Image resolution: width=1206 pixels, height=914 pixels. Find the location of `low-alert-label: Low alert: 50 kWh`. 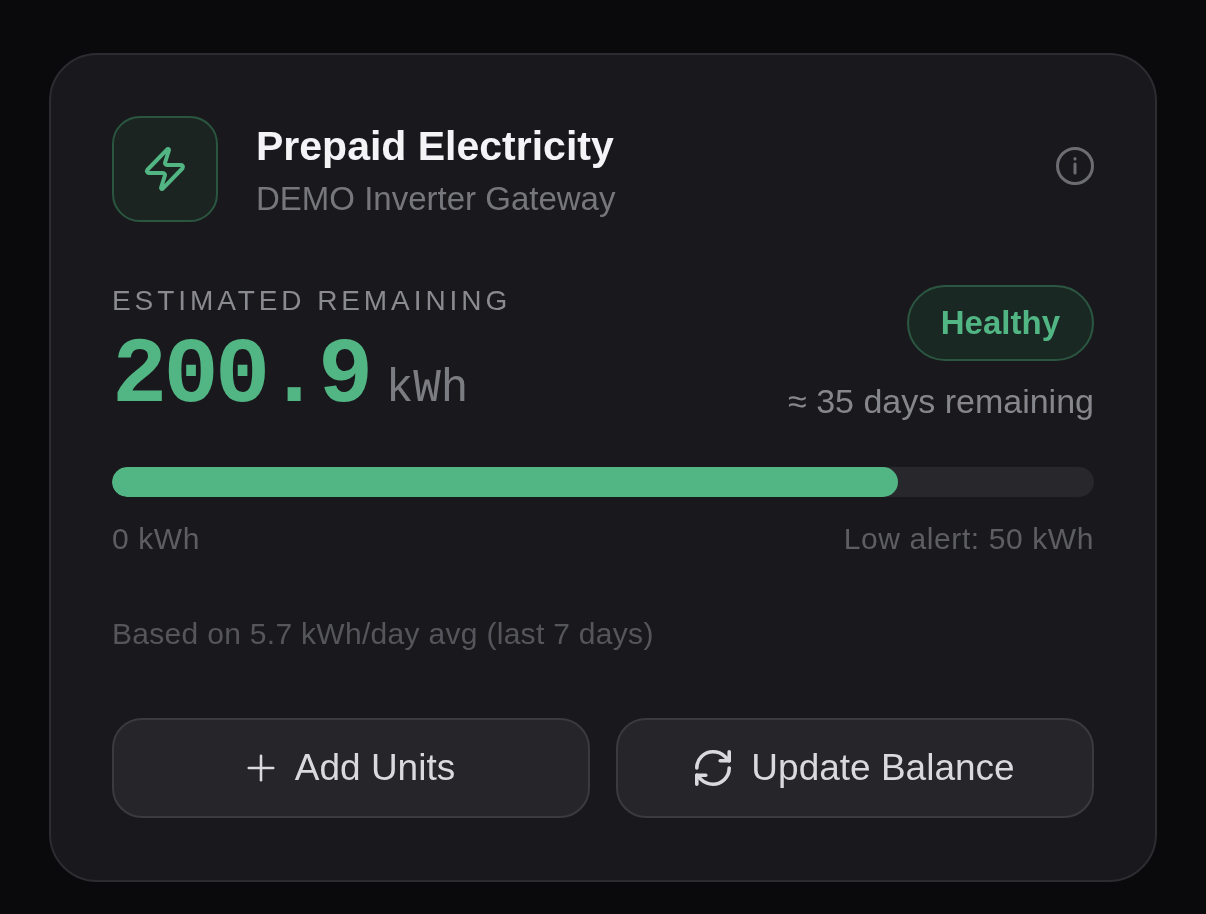

low-alert-label: Low alert: 50 kWh is located at coordinates (968, 539).